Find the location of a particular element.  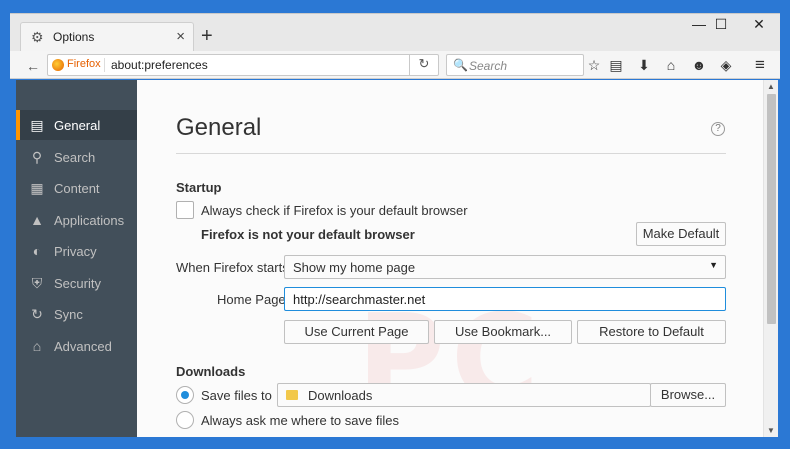

sync-icon: ↻ is located at coordinates (37, 314).